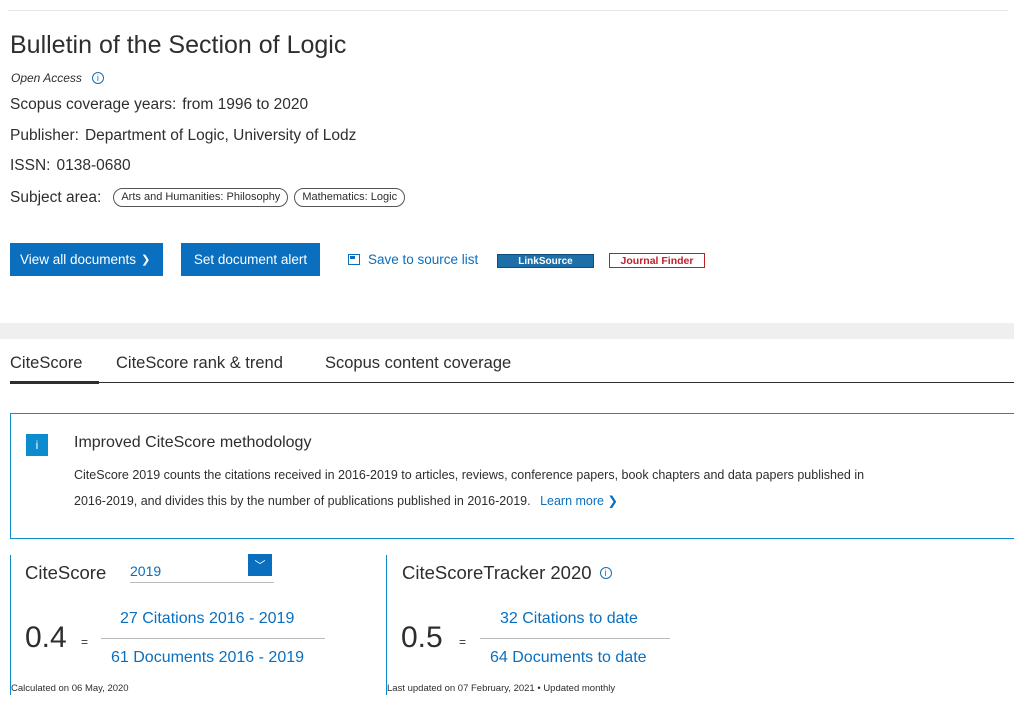 The width and height of the screenshot is (1014, 704). Describe the element at coordinates (46, 78) in the screenshot. I see `open-access-label: Open Access` at that location.